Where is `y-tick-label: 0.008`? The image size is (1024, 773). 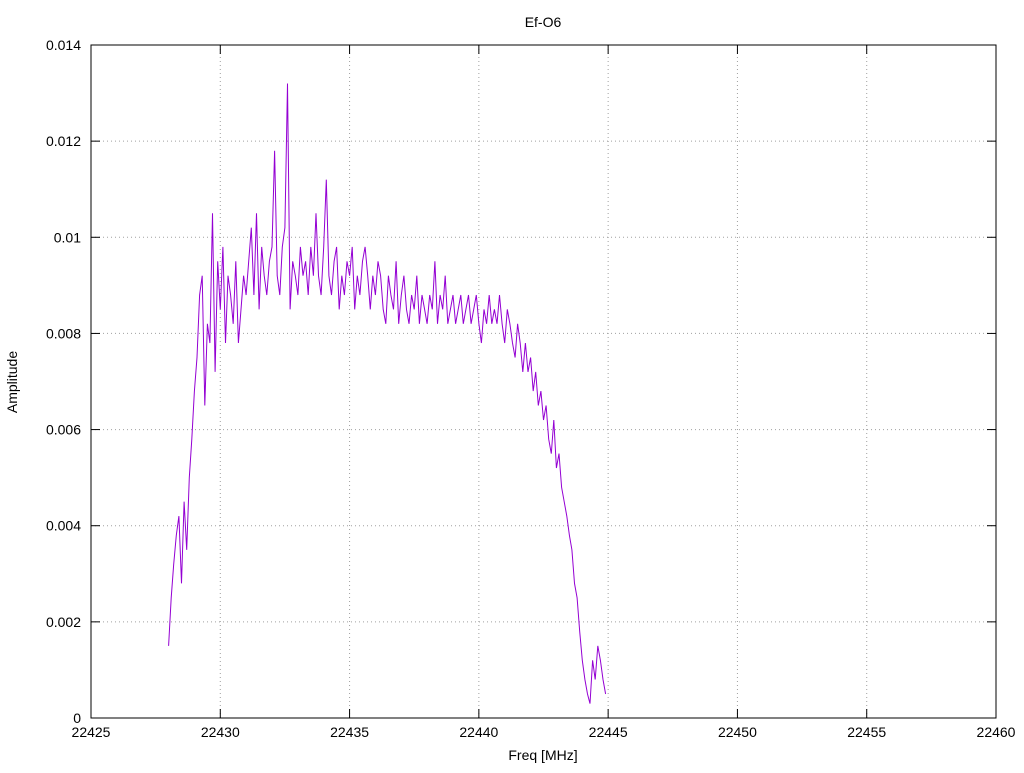 y-tick-label: 0.008 is located at coordinates (63, 333).